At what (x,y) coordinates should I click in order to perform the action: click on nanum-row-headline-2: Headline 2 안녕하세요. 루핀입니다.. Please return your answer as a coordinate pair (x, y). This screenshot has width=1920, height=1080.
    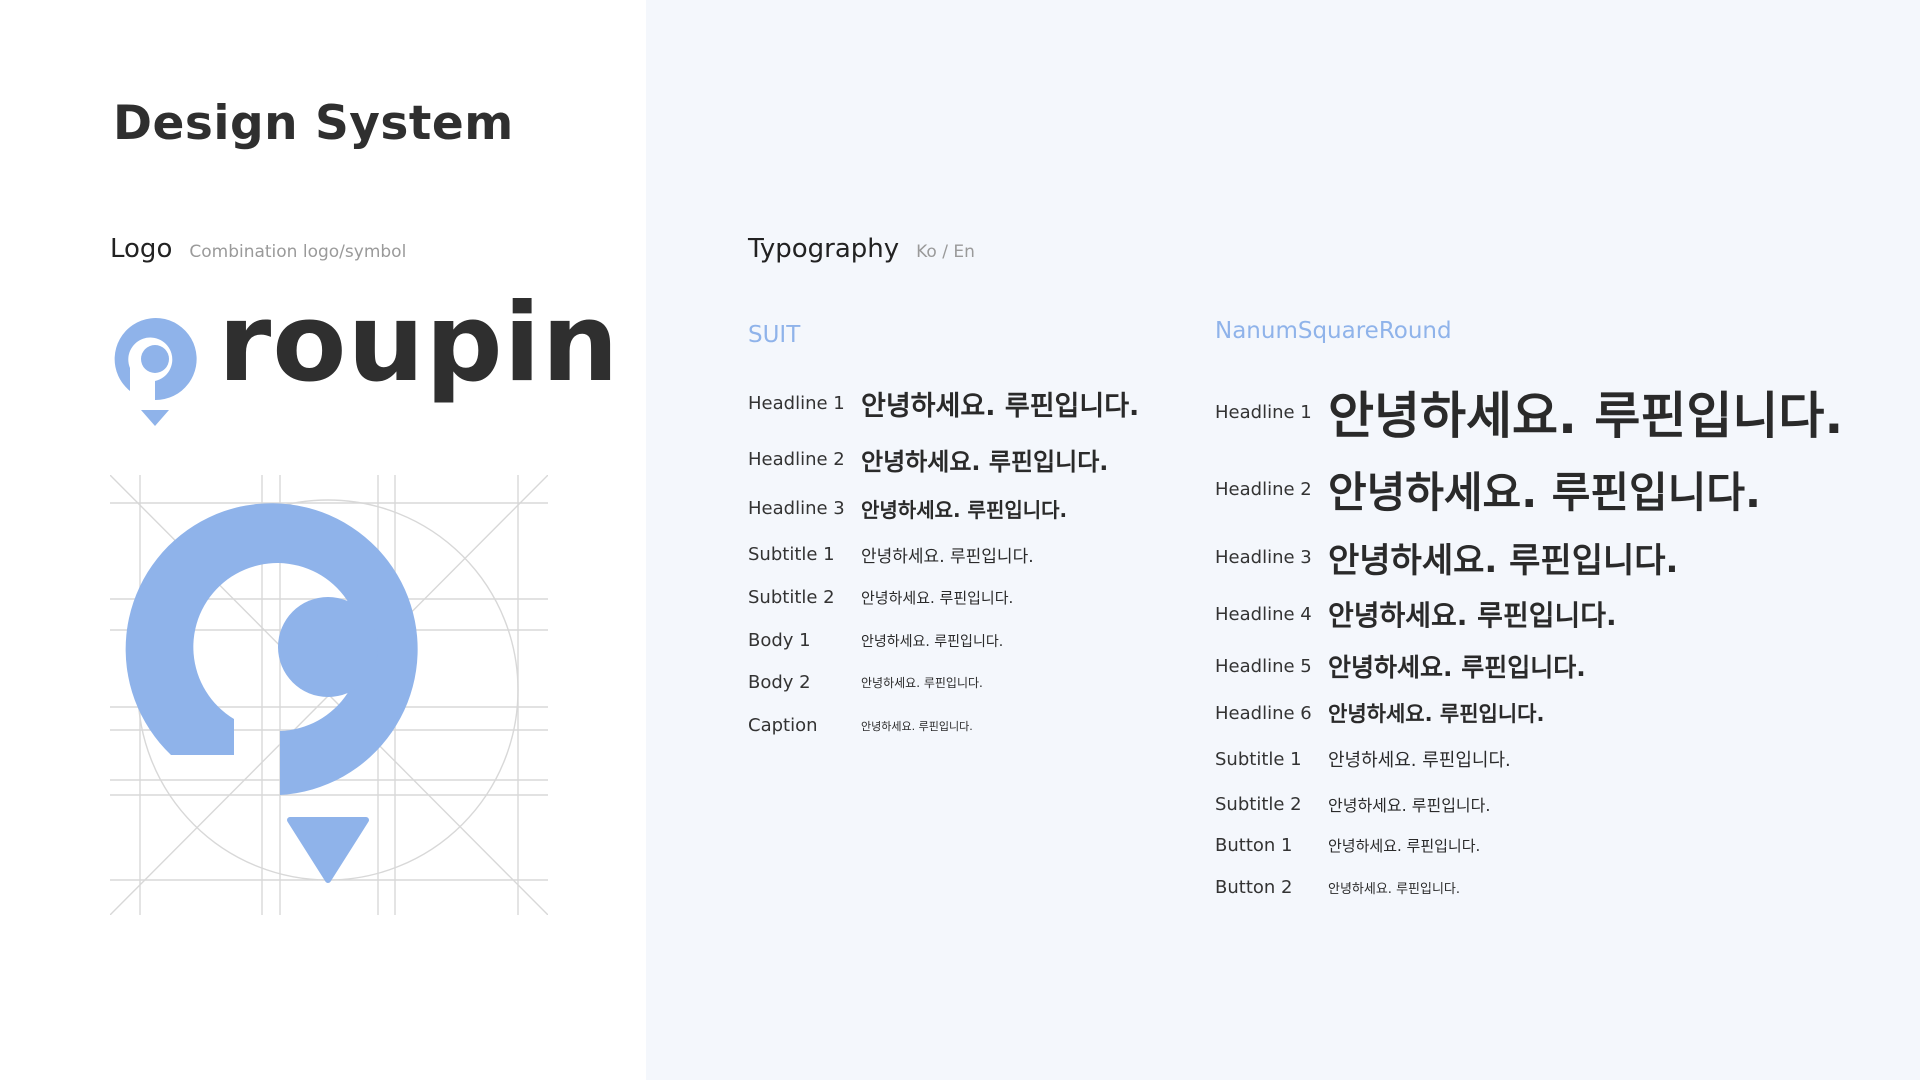
    Looking at the image, I should click on (1488, 489).